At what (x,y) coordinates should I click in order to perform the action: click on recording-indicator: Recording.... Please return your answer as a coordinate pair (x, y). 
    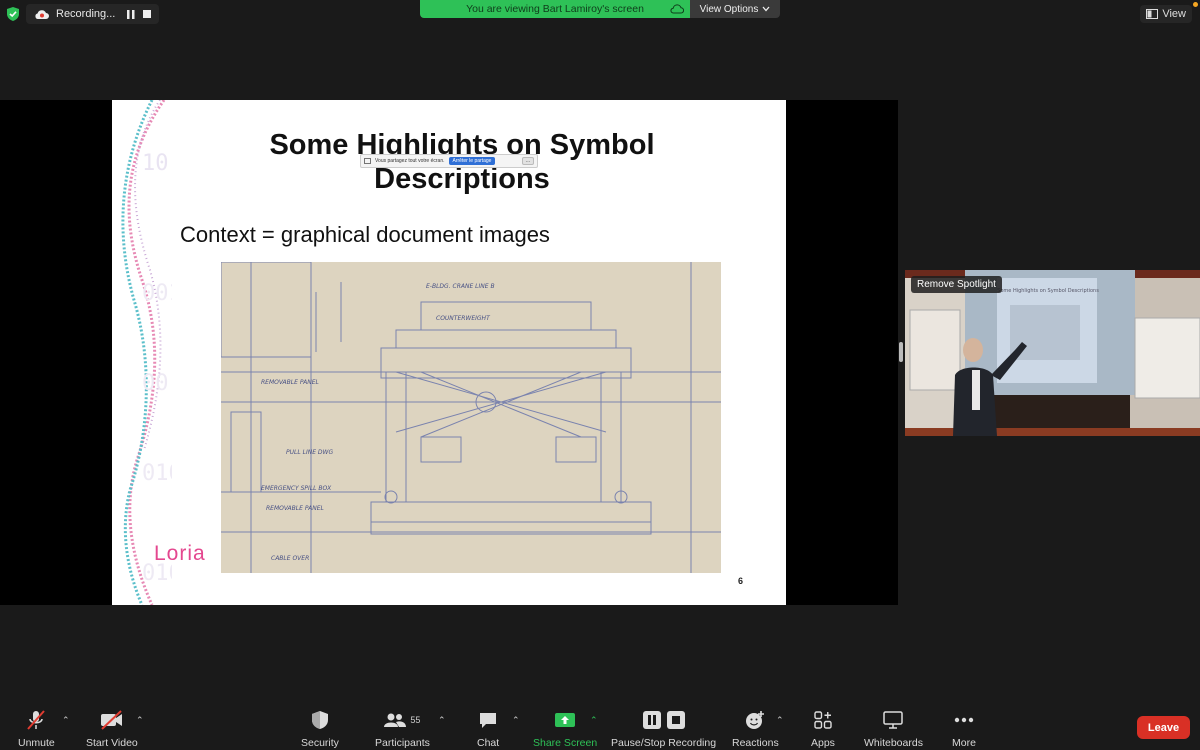
    Looking at the image, I should click on (93, 14).